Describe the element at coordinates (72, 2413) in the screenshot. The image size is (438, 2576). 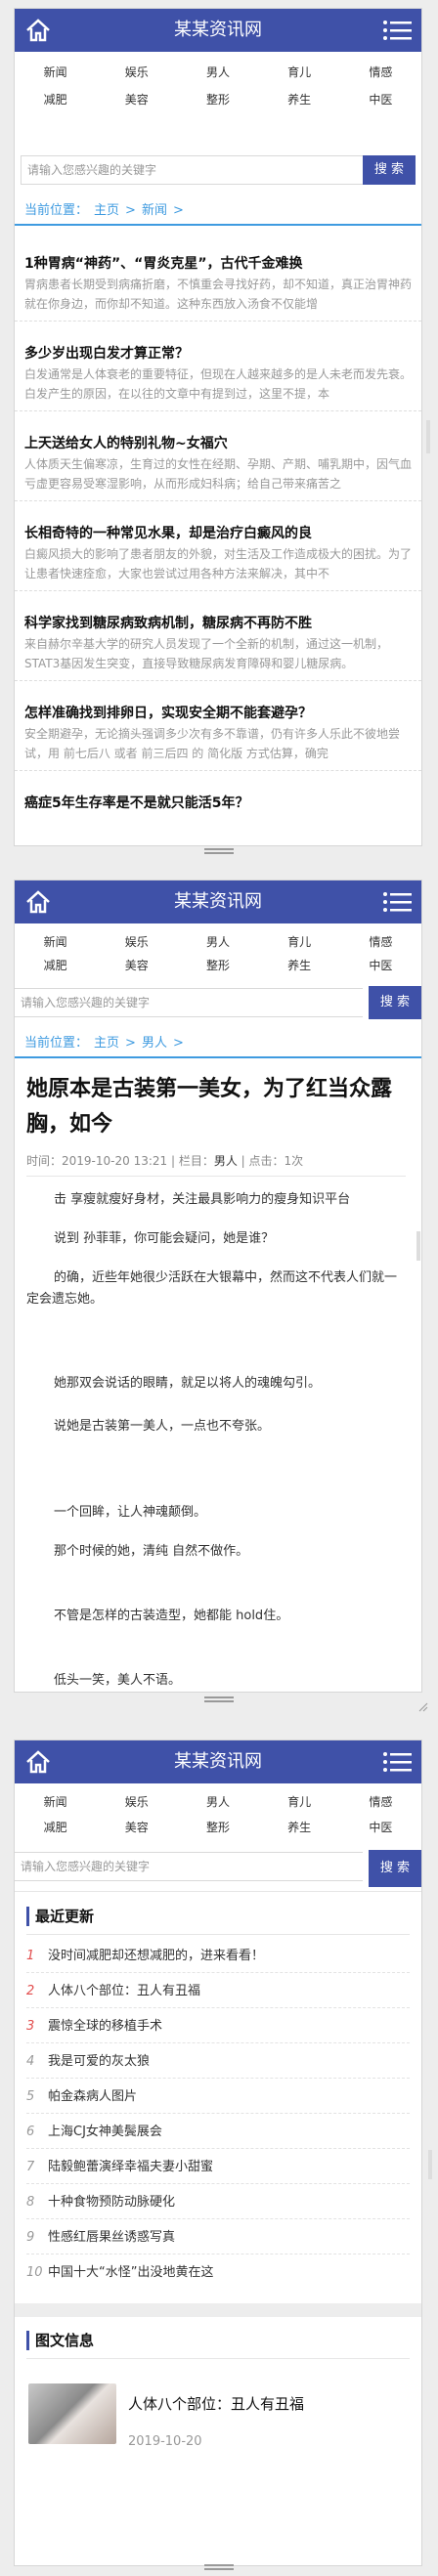
I see `post-thumbnail-image` at that location.